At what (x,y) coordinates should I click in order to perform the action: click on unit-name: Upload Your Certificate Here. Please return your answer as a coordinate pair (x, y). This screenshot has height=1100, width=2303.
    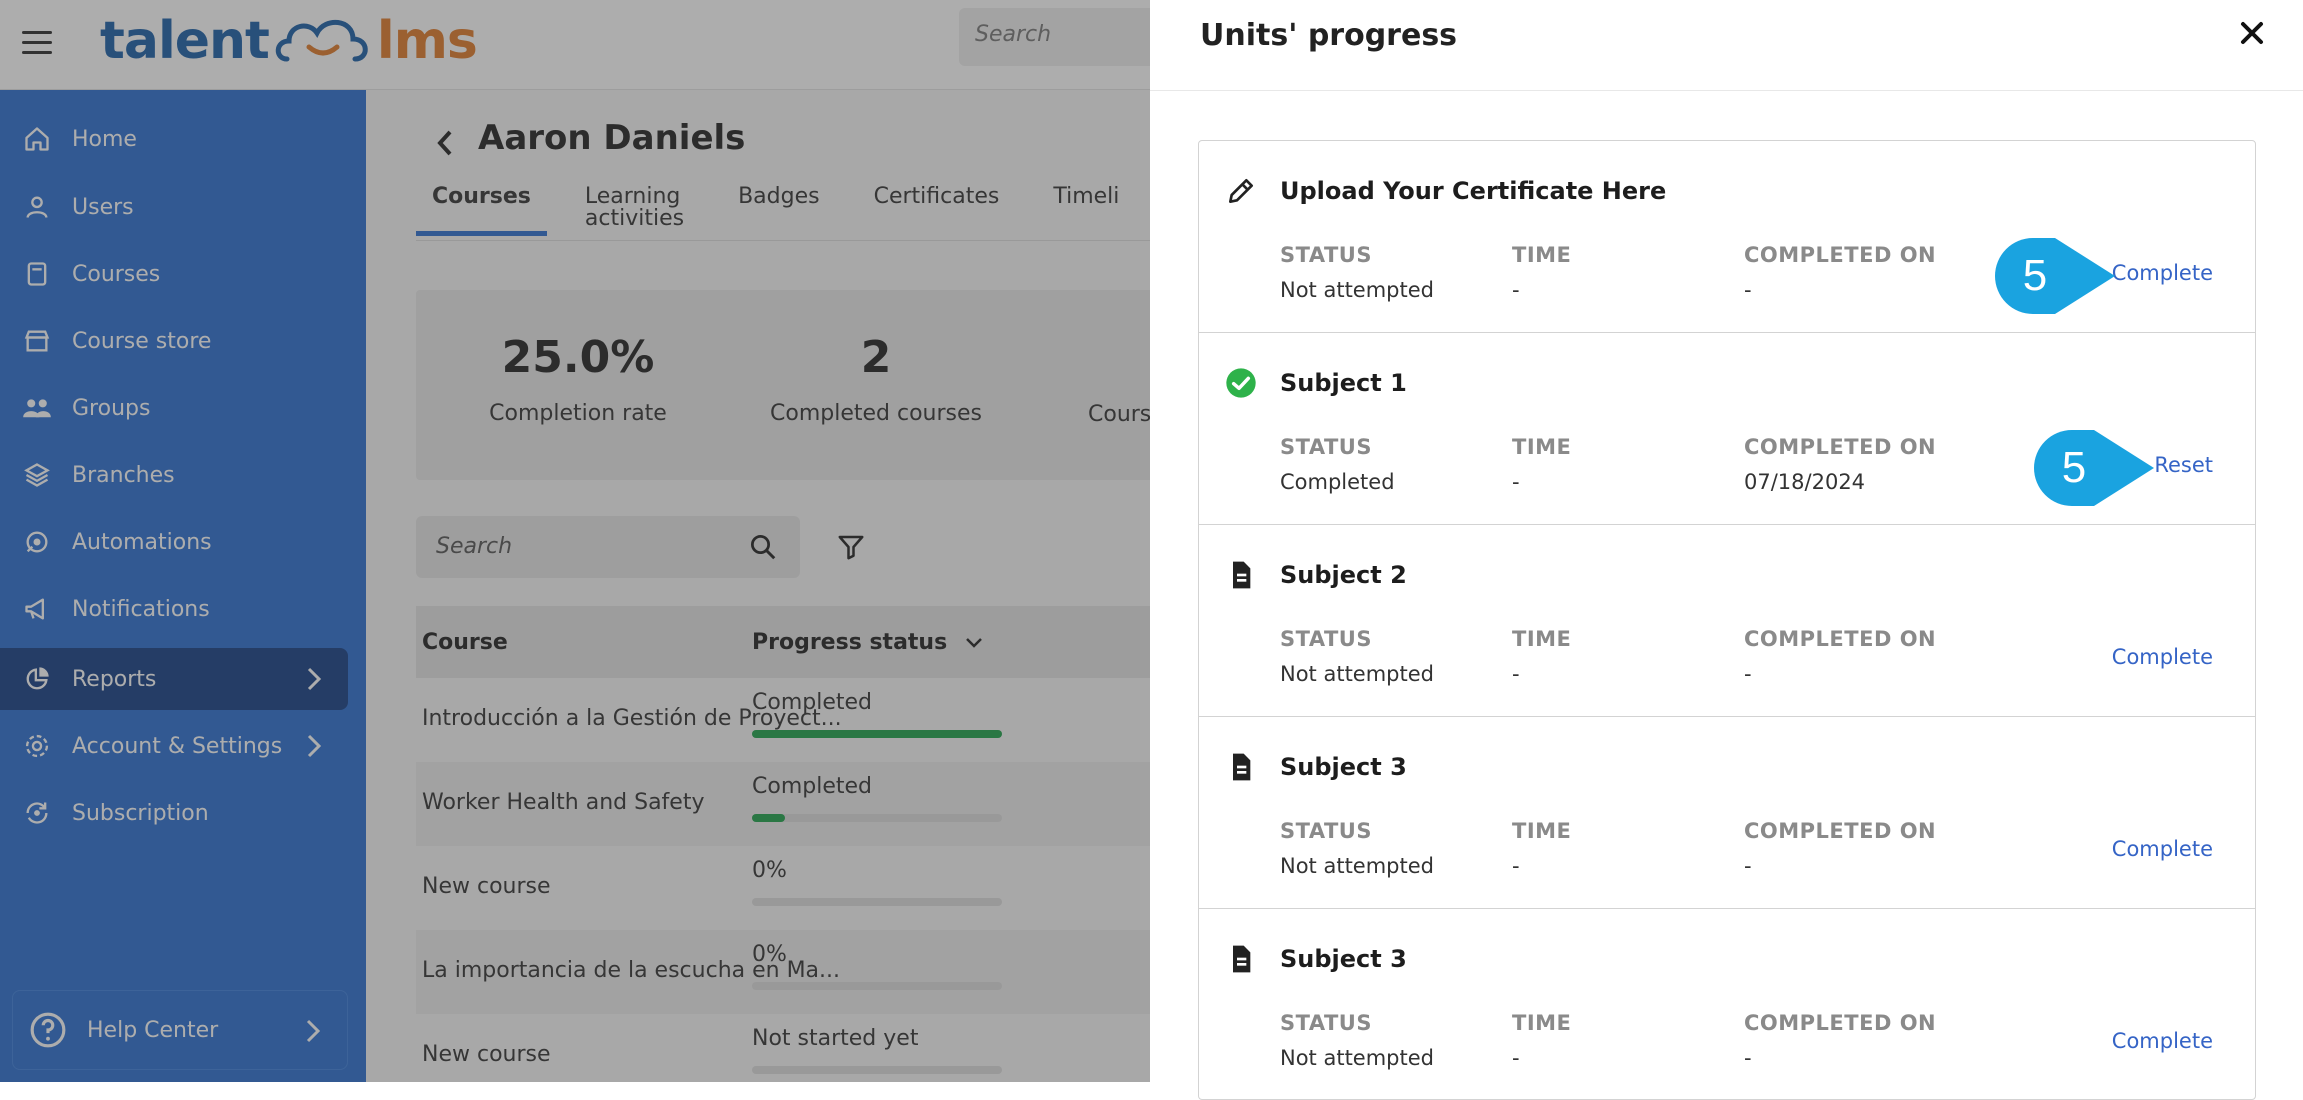
    Looking at the image, I should click on (1473, 191).